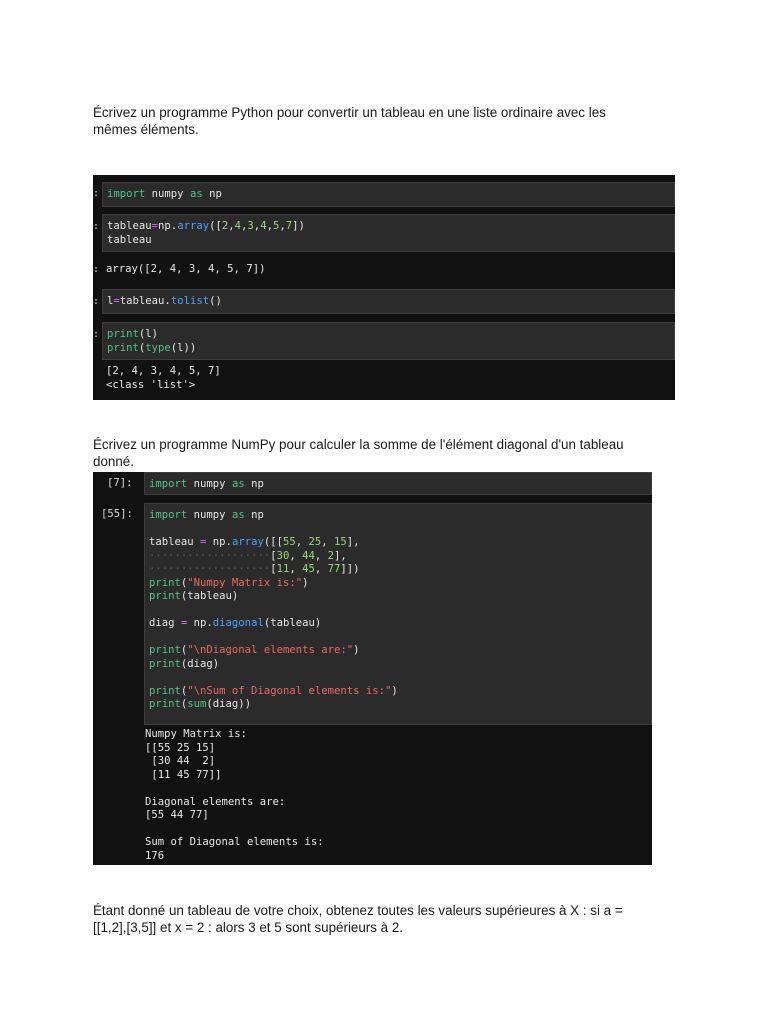 The width and height of the screenshot is (768, 1024). What do you see at coordinates (120, 483) in the screenshot?
I see `cell-prompt-7: [7]:` at bounding box center [120, 483].